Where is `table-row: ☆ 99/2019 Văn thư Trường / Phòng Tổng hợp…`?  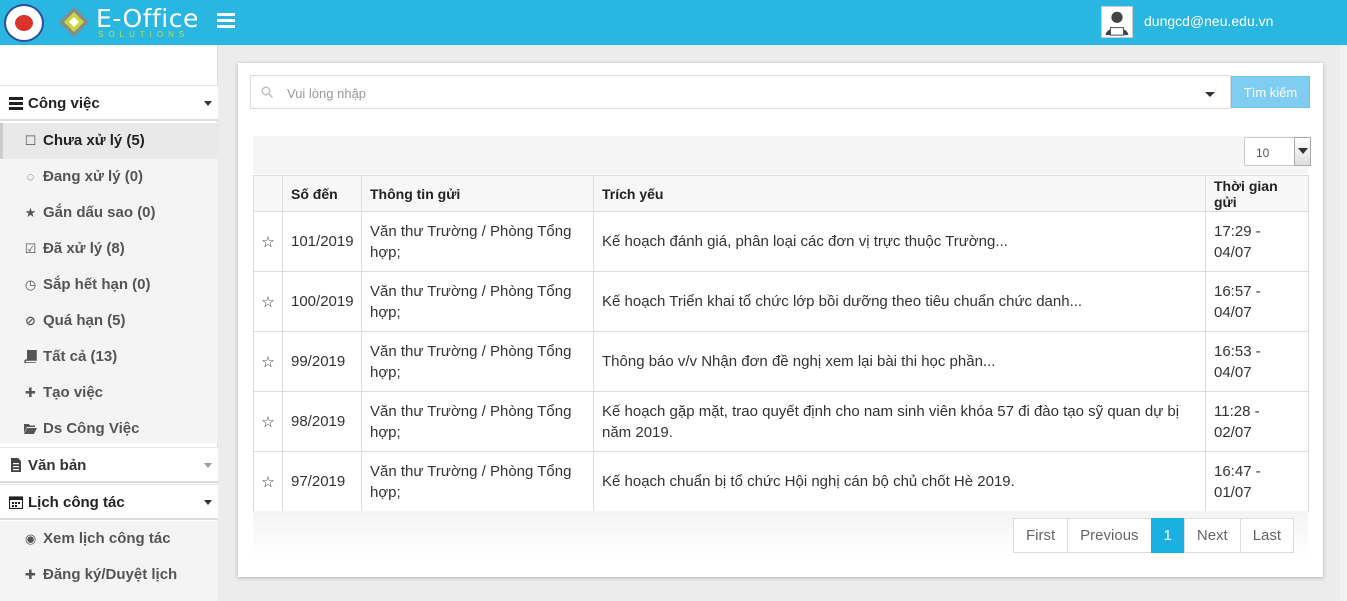 table-row: ☆ 99/2019 Văn thư Trường / Phòng Tổng hợp… is located at coordinates (781, 361).